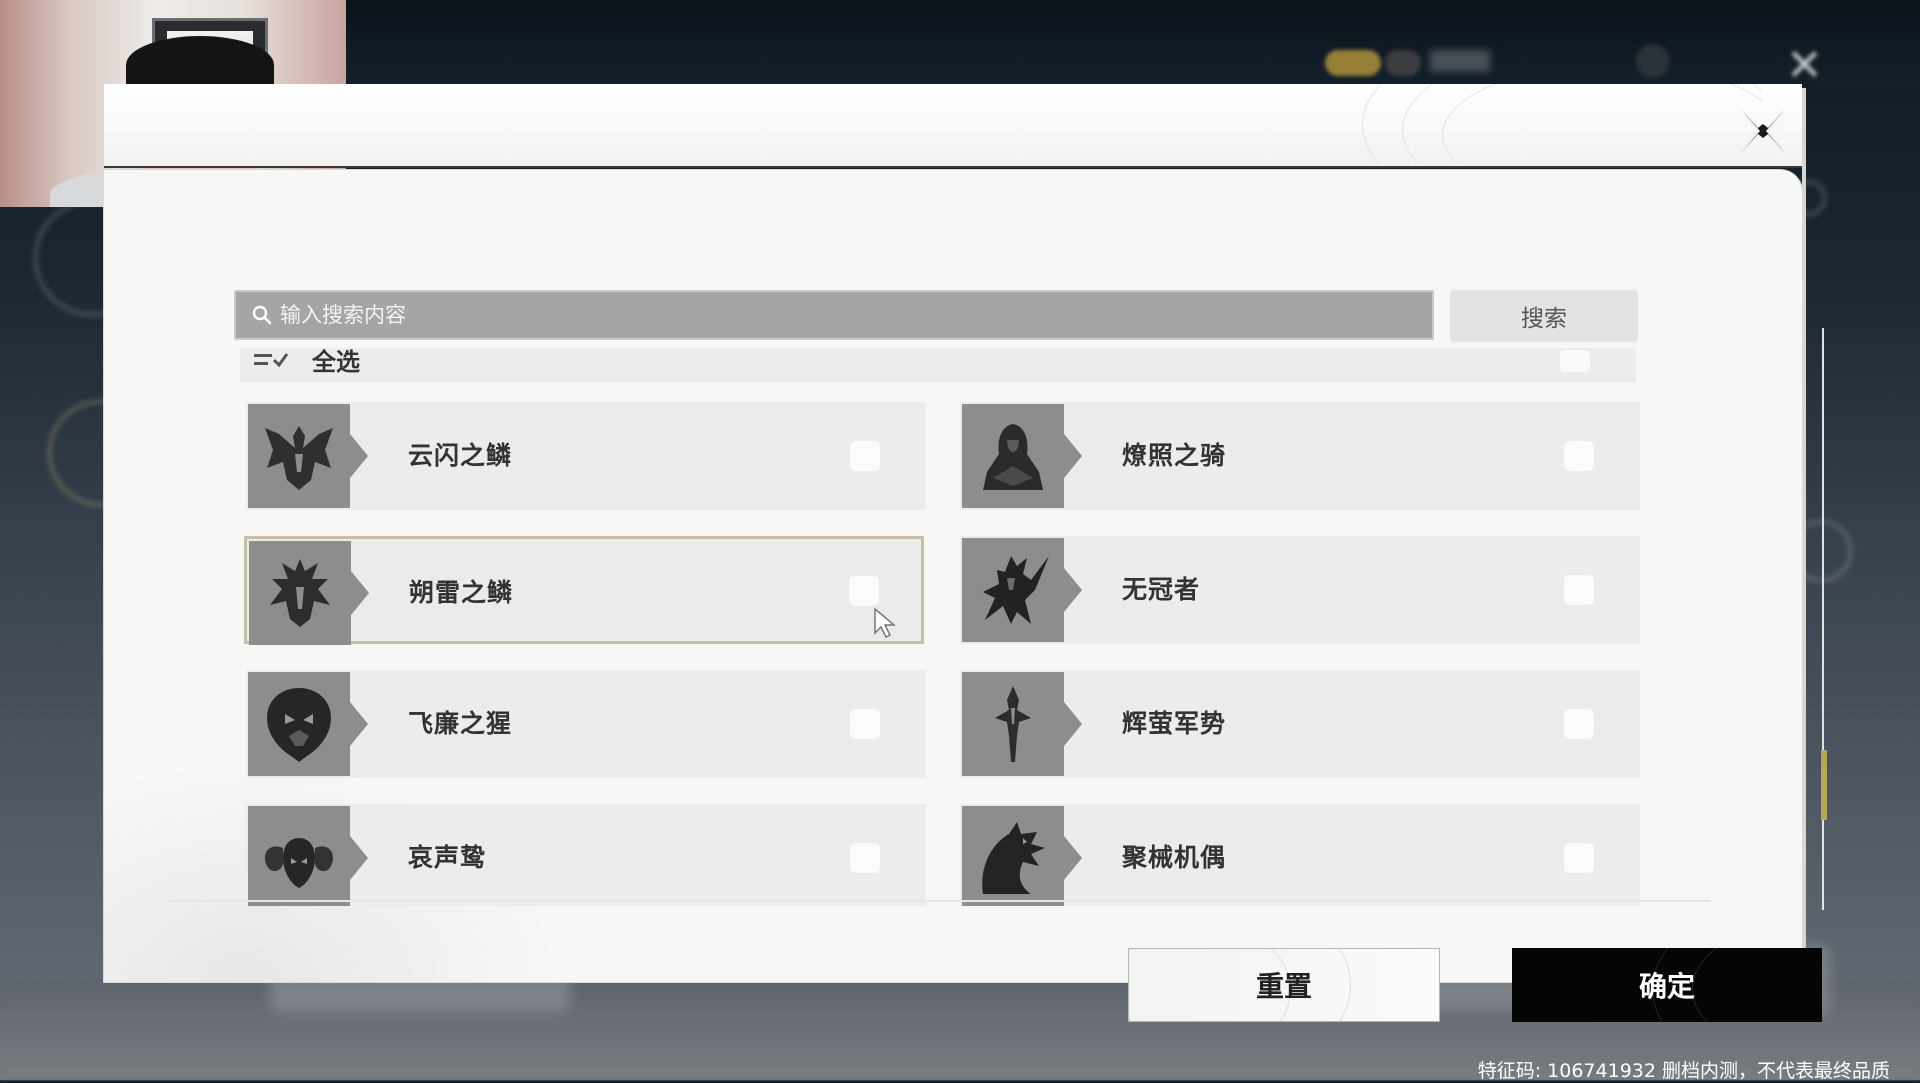  Describe the element at coordinates (586, 456) in the screenshot. I see `set-card: 云闪之鳞` at that location.